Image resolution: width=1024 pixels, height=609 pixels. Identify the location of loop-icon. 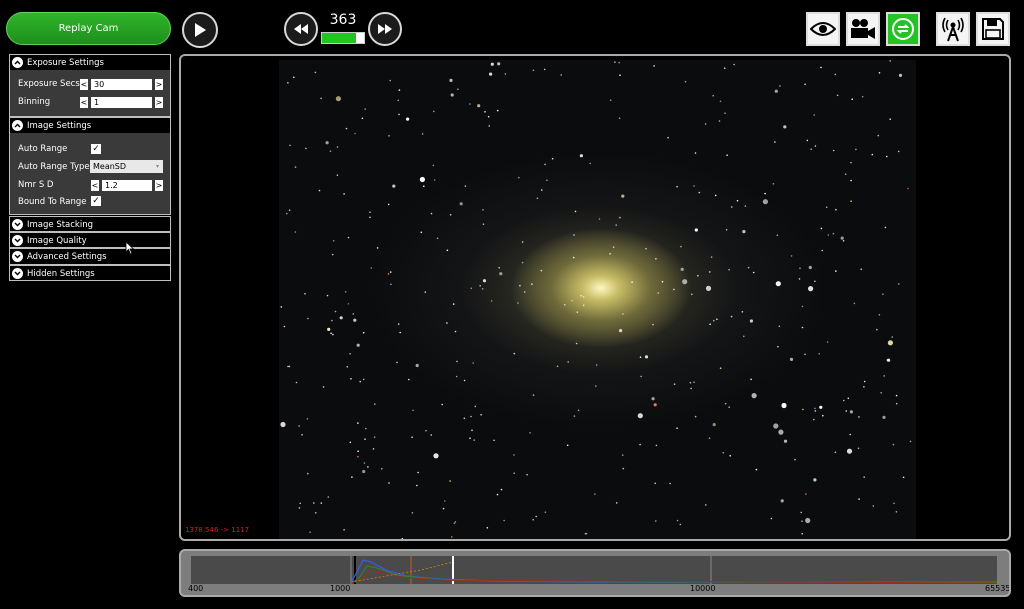
(903, 29).